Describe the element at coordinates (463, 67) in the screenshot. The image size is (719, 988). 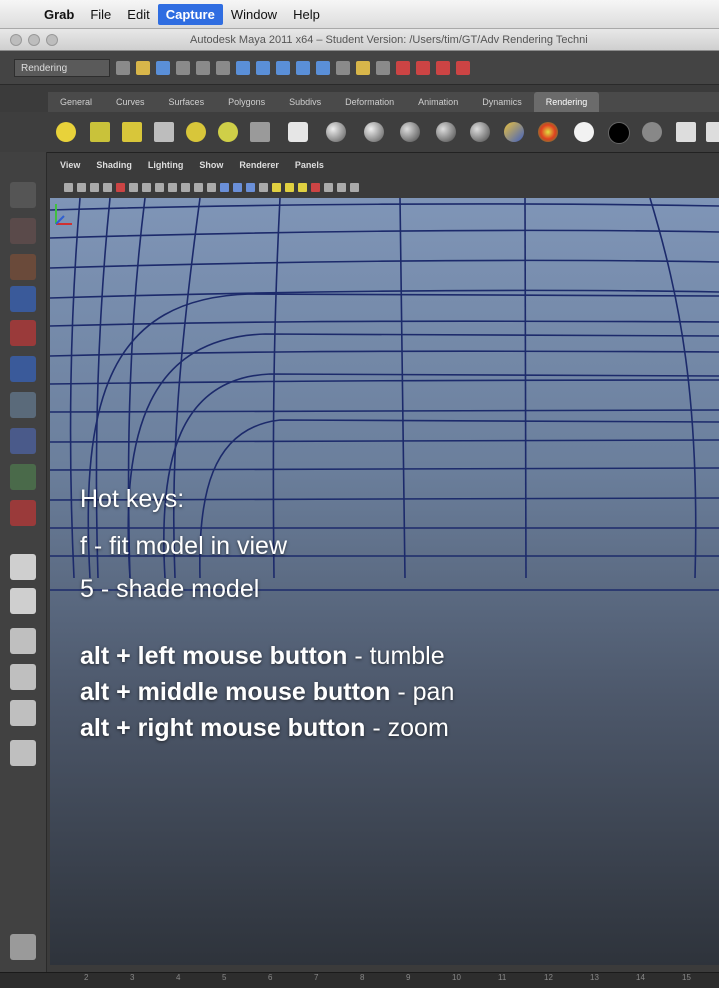
I see `render-view-icon` at that location.